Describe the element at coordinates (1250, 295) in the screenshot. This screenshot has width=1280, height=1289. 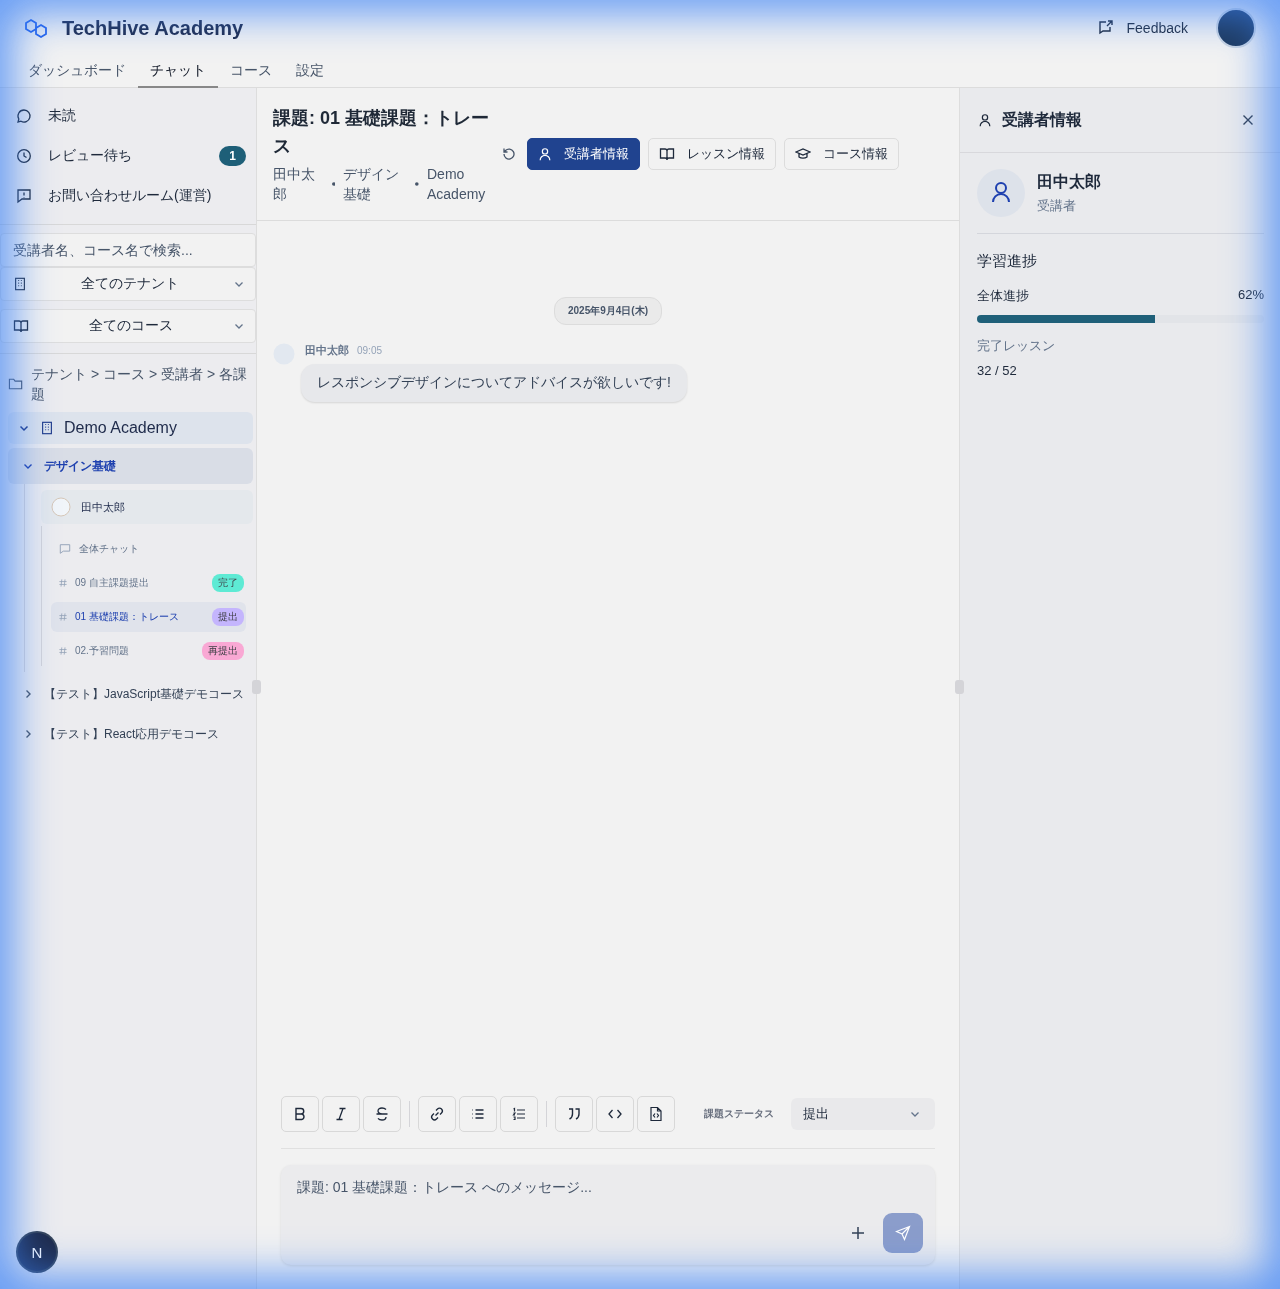
I see `progress-reading: 62%` at that location.